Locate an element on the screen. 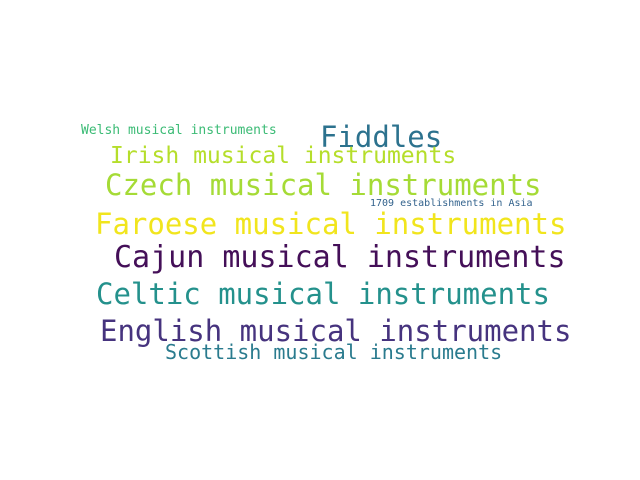 The image size is (640, 480). word-faroese-musical-instruments: Faroese musical instruments is located at coordinates (331, 224).